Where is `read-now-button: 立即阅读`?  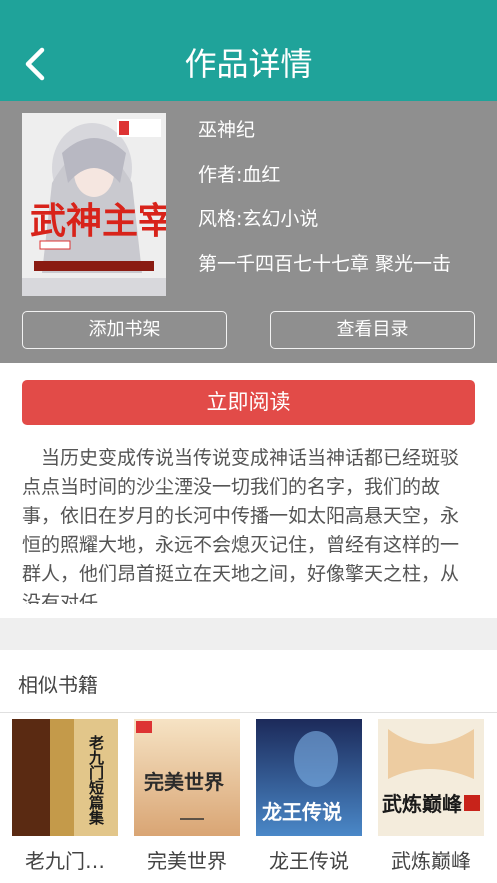
read-now-button: 立即阅读 is located at coordinates (248, 402).